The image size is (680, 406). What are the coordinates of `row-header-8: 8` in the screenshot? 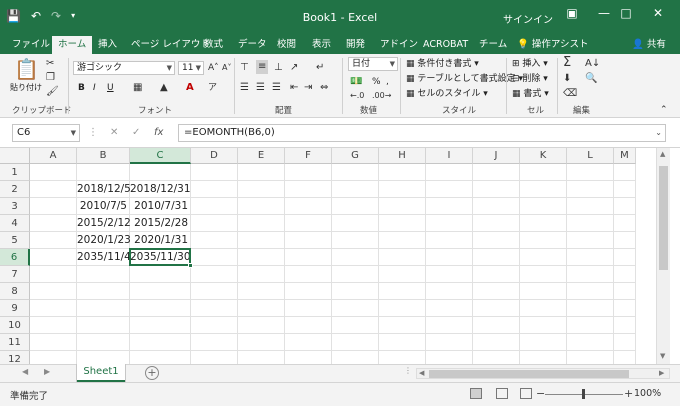 It's located at (15, 291).